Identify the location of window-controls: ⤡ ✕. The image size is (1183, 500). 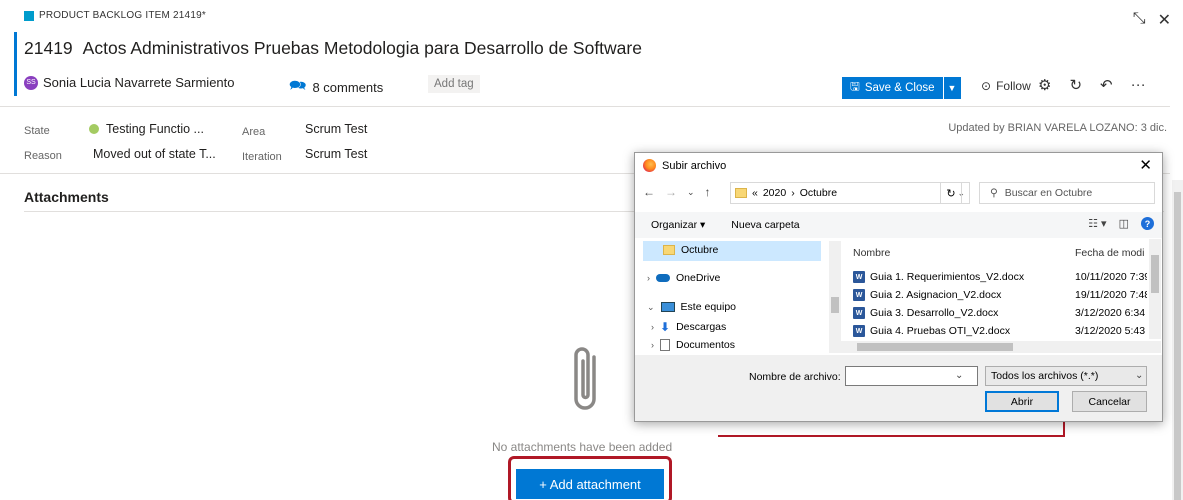
(1152, 20).